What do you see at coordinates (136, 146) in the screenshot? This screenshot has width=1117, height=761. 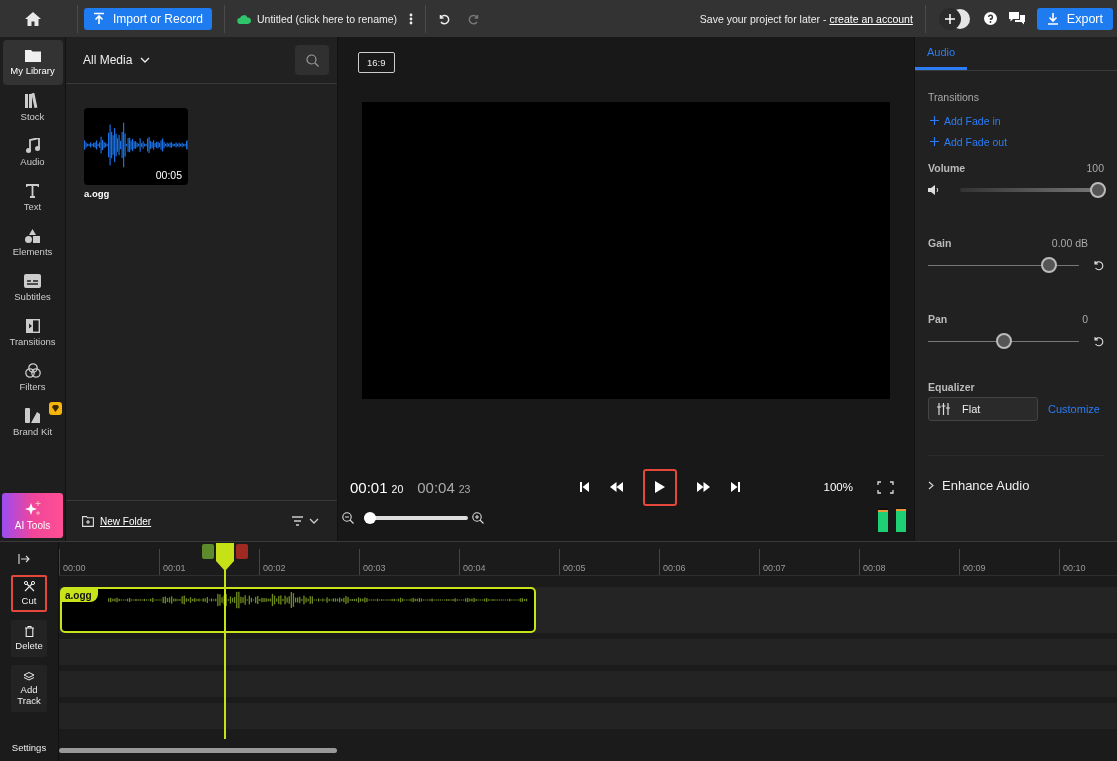 I see `media-thumbnail: 00:05` at bounding box center [136, 146].